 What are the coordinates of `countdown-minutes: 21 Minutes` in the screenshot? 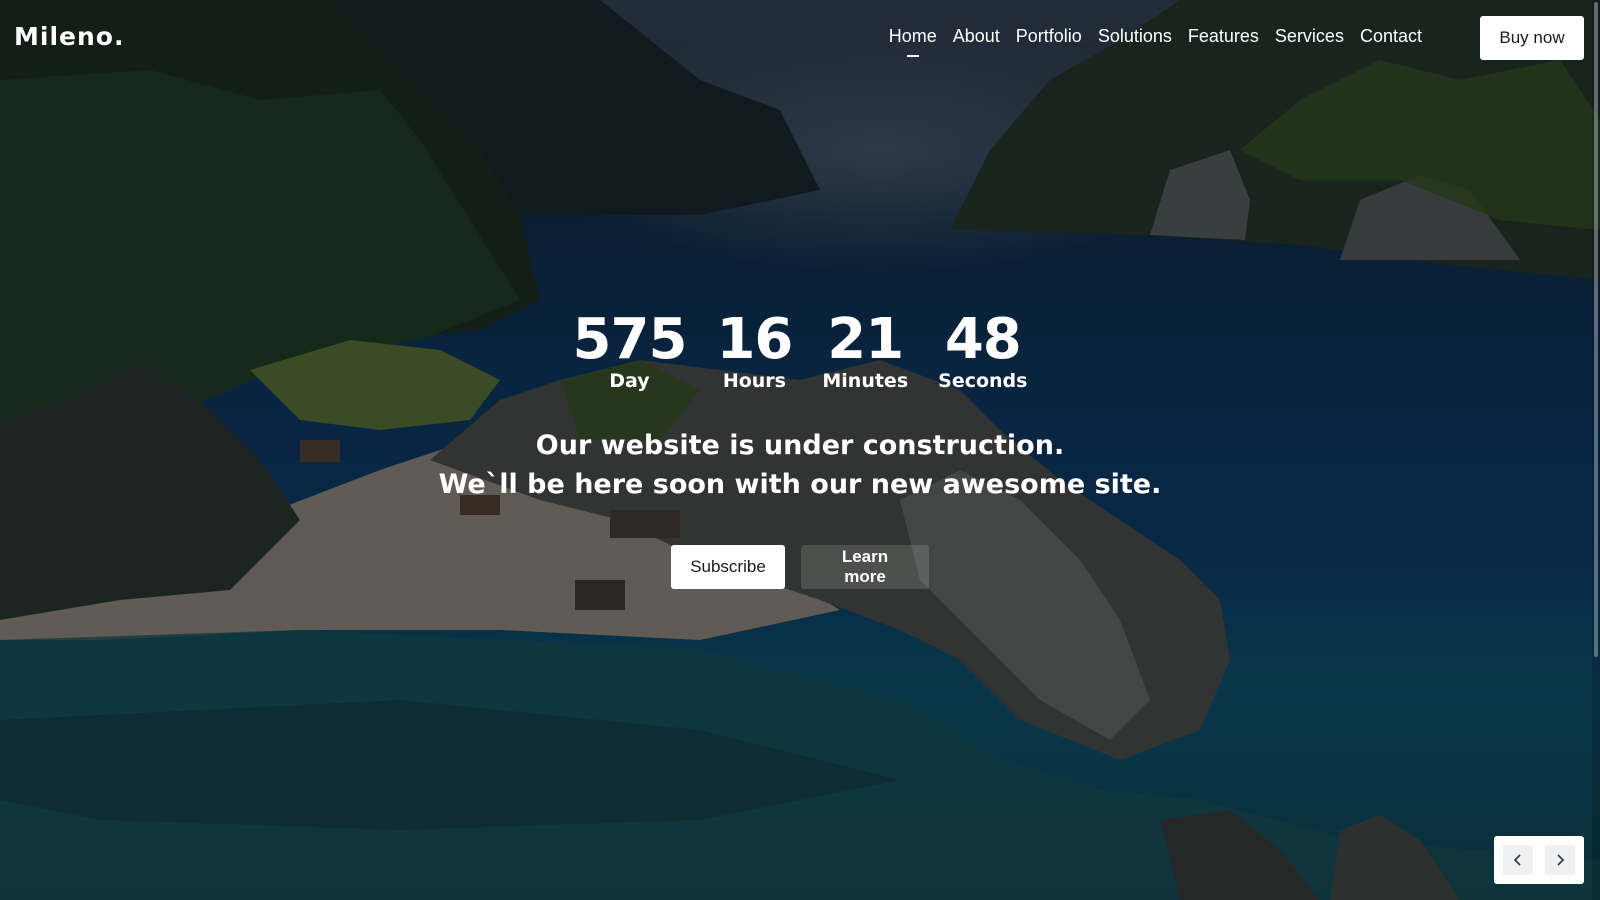 It's located at (865, 350).